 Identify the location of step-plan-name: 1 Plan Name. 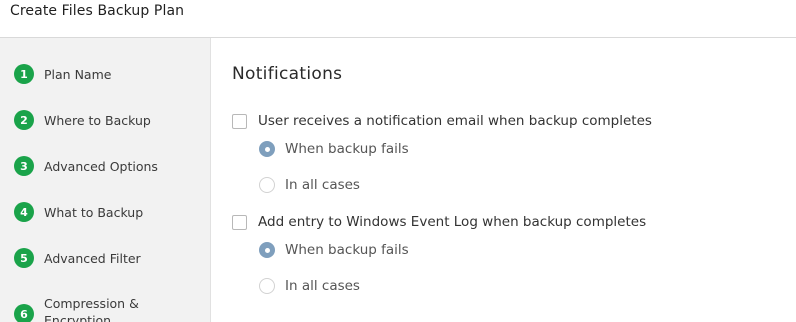
(94, 74).